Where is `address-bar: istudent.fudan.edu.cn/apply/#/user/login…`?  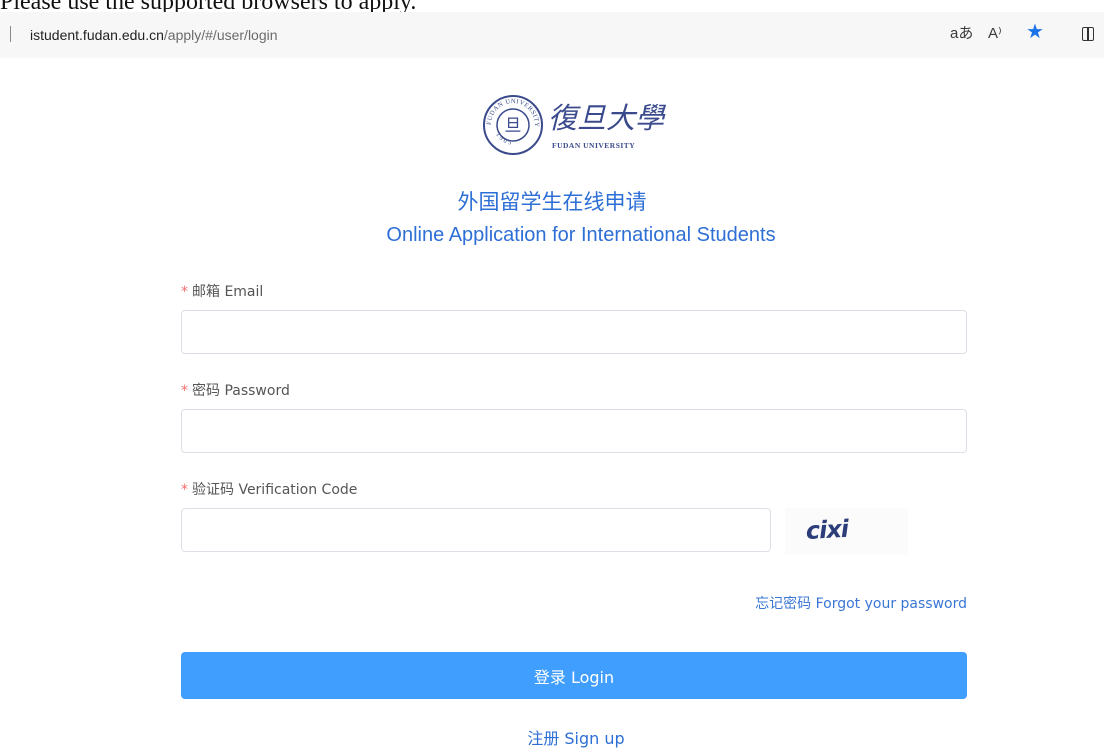 address-bar: istudent.fudan.edu.cn/apply/#/user/login… is located at coordinates (552, 35).